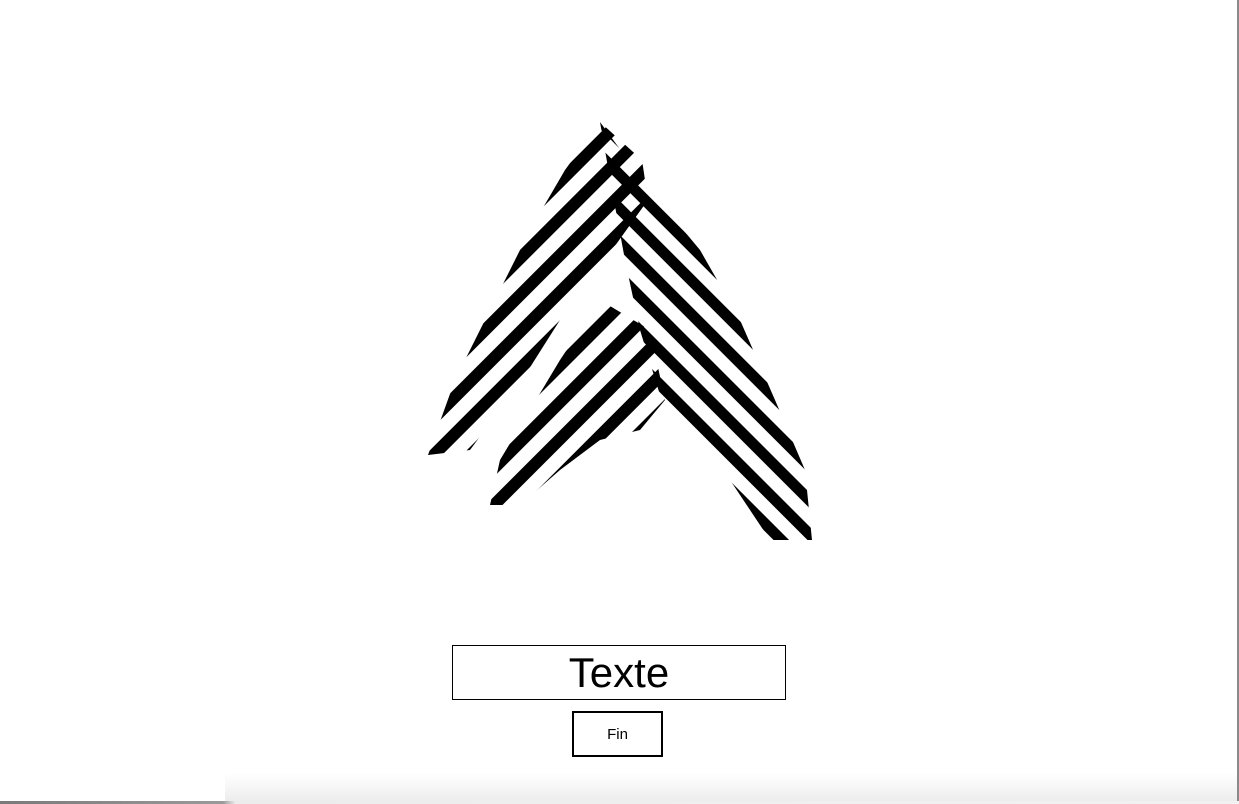 The height and width of the screenshot is (804, 1239). I want to click on text-field, so click(619, 672).